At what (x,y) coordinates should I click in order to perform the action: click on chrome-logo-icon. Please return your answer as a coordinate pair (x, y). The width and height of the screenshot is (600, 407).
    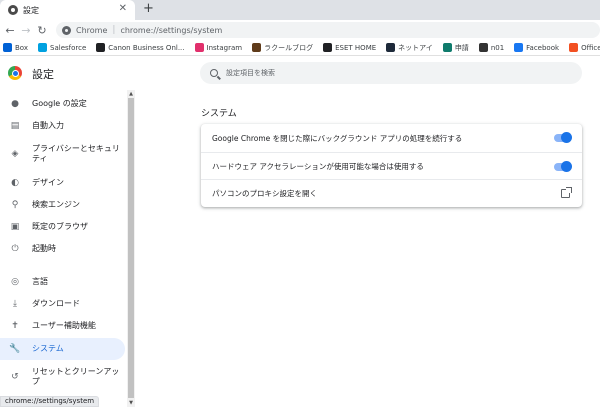
    Looking at the image, I should click on (15, 73).